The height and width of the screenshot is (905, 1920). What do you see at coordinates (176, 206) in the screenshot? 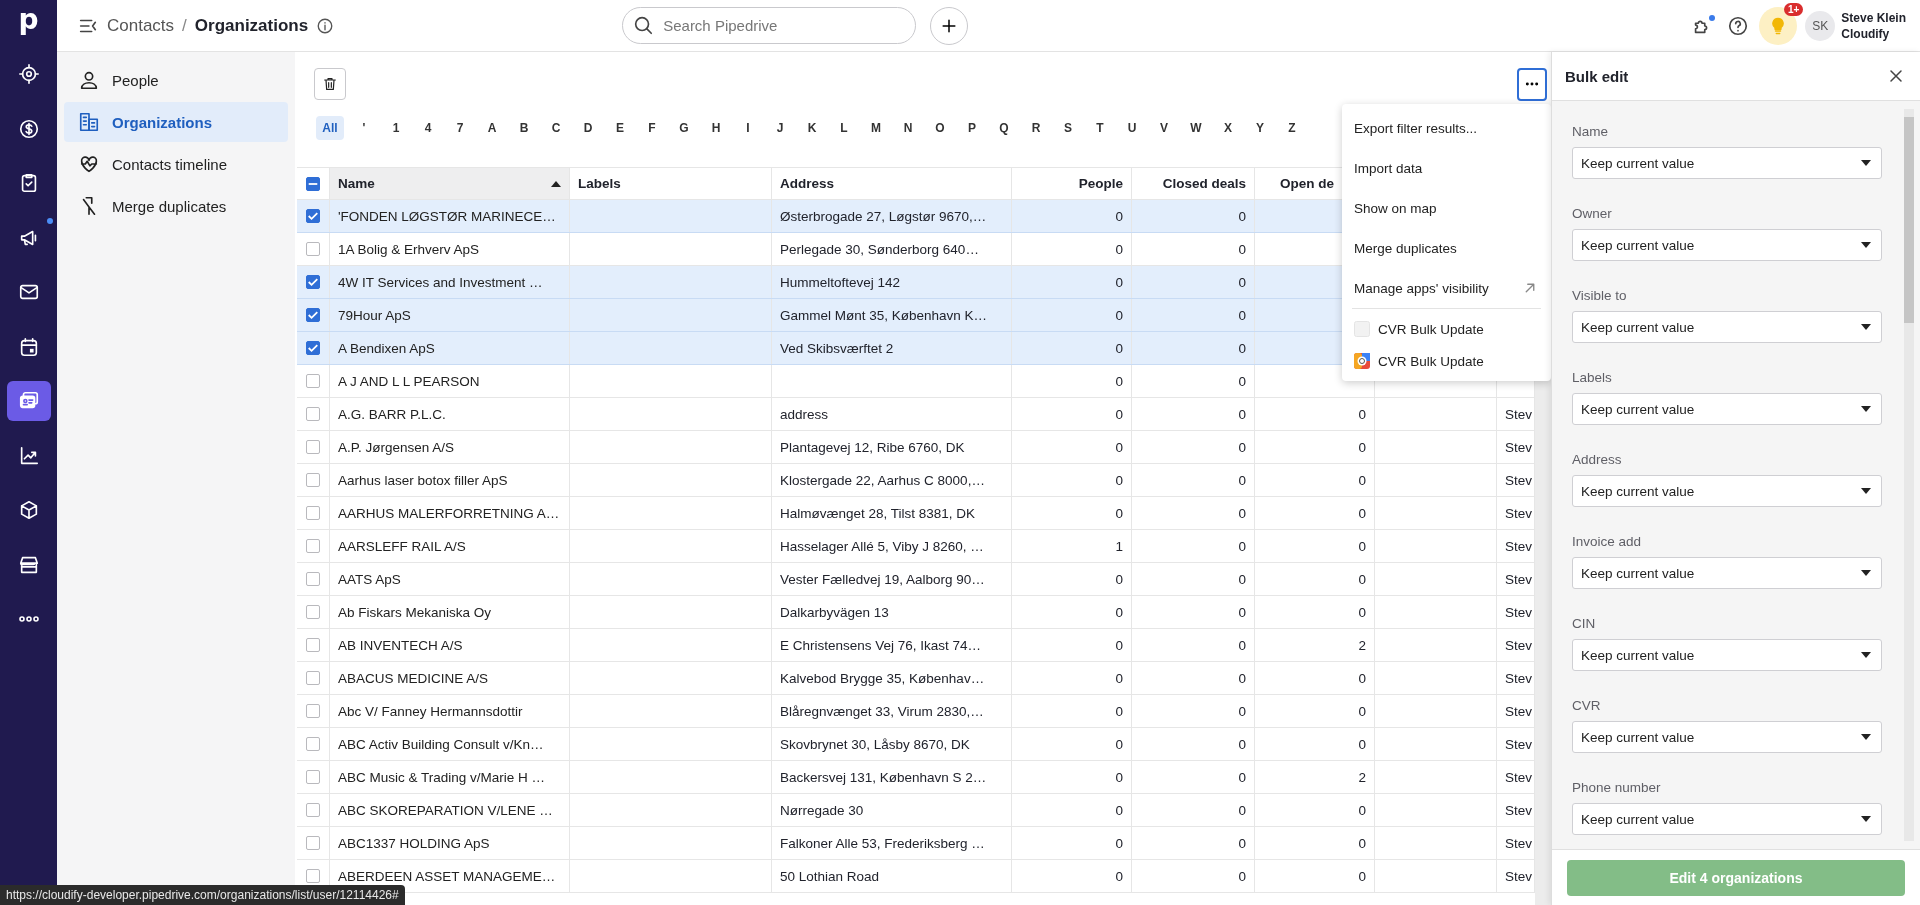
I see `sidebar-item: Merge duplicates` at bounding box center [176, 206].